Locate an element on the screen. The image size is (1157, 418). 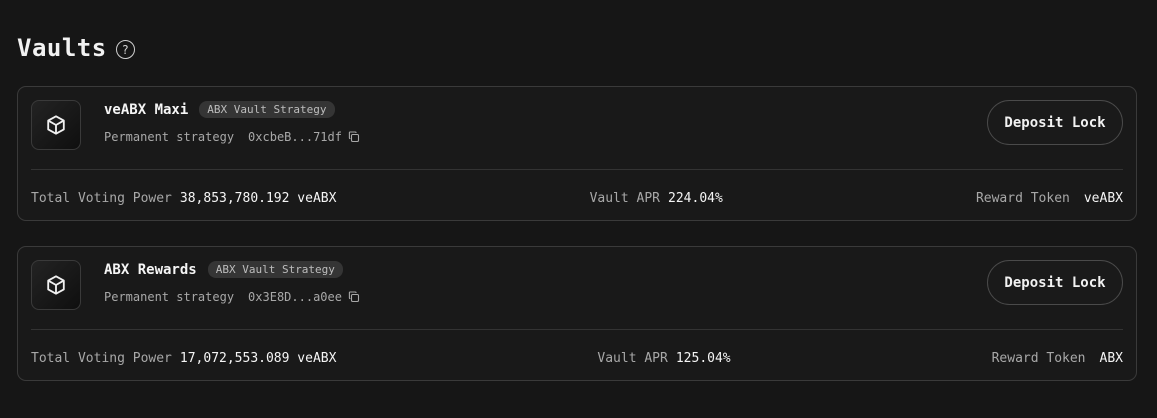
vault-apr: Vault APR 125.04% is located at coordinates (663, 358).